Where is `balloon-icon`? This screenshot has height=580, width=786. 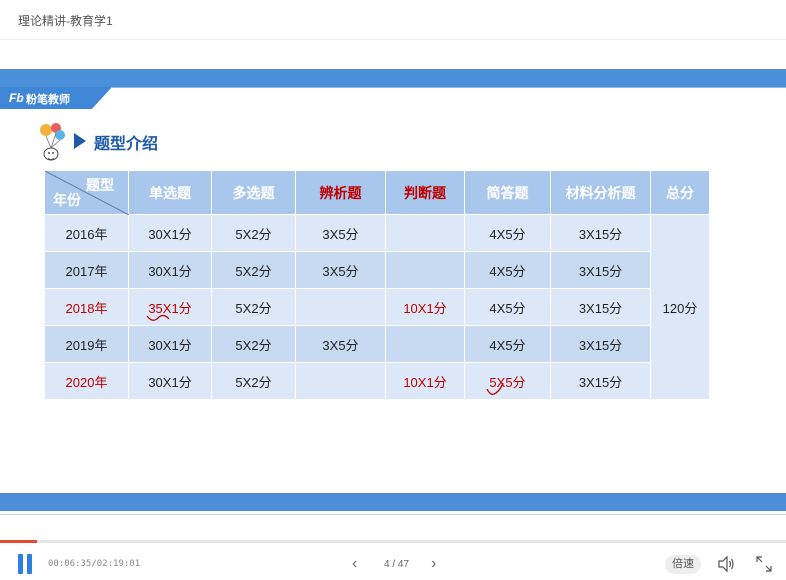
balloon-icon is located at coordinates (52, 142).